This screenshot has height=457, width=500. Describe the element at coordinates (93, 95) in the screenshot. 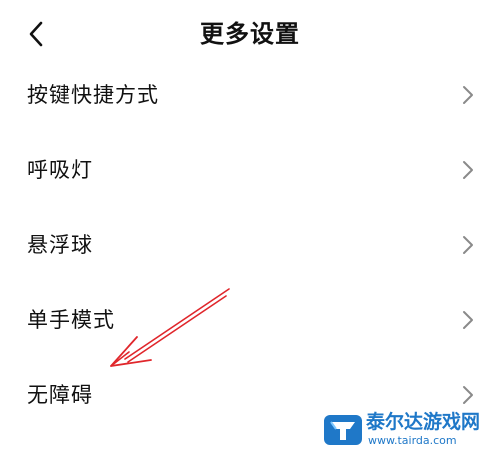

I see `menu-item-label: 按键快捷方式` at that location.